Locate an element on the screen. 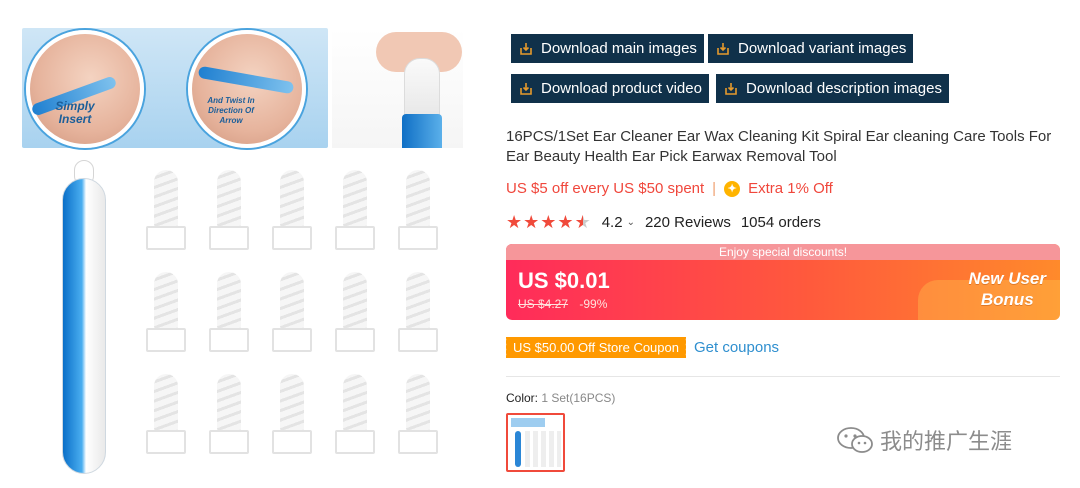  variant-swatch-selected is located at coordinates (535, 442).